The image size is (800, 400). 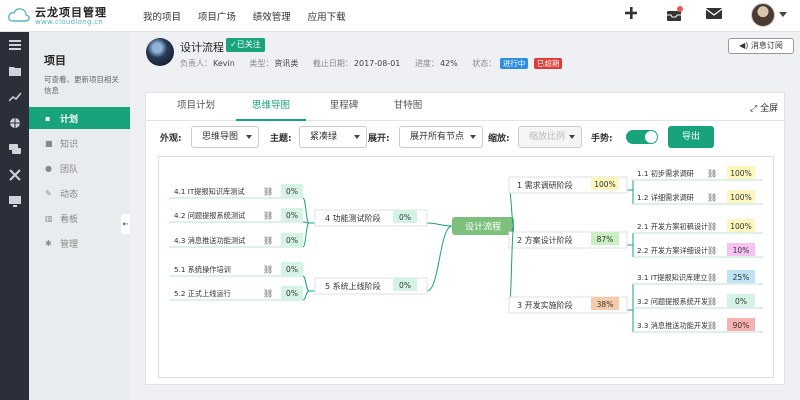 What do you see at coordinates (14, 149) in the screenshot?
I see `chat-icon` at bounding box center [14, 149].